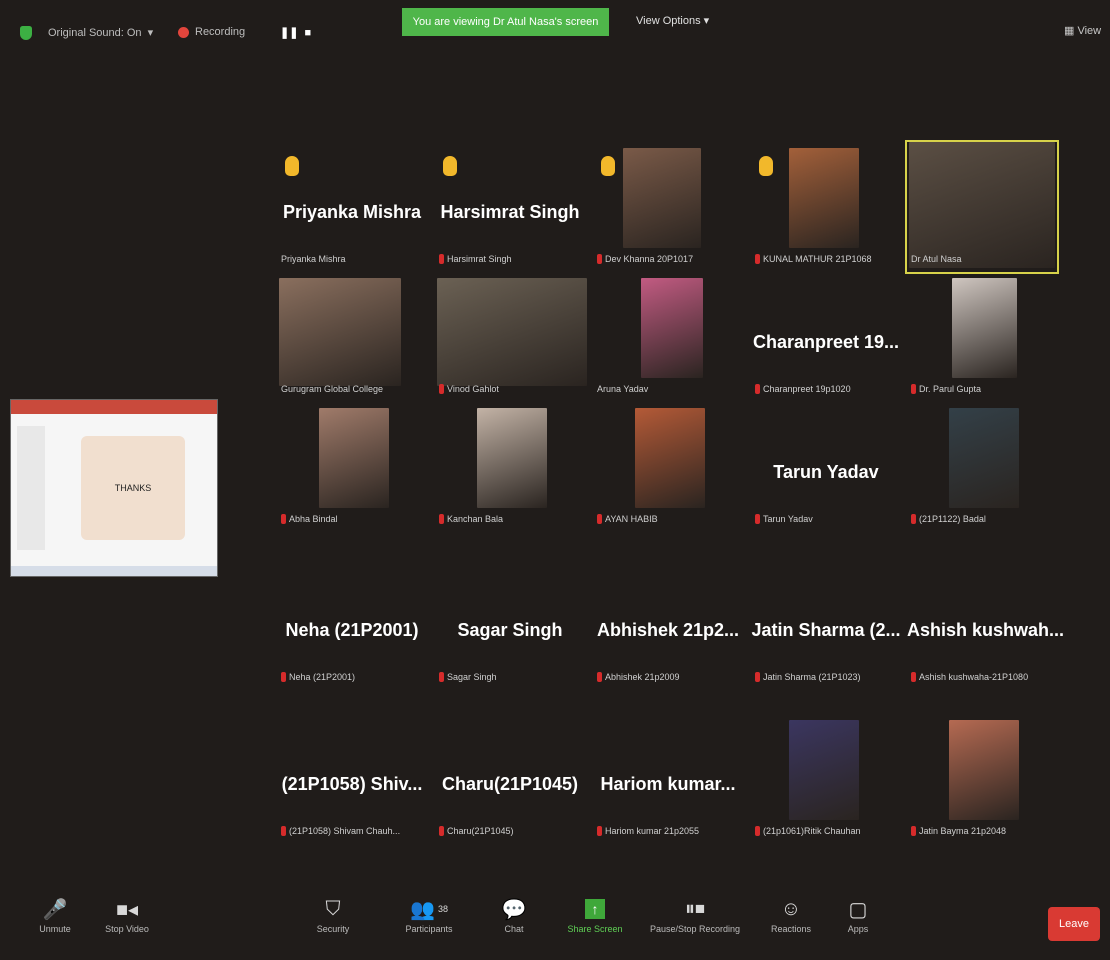 This screenshot has width=1110, height=960. I want to click on participant-tile: Dr Atul Nasa, so click(982, 207).